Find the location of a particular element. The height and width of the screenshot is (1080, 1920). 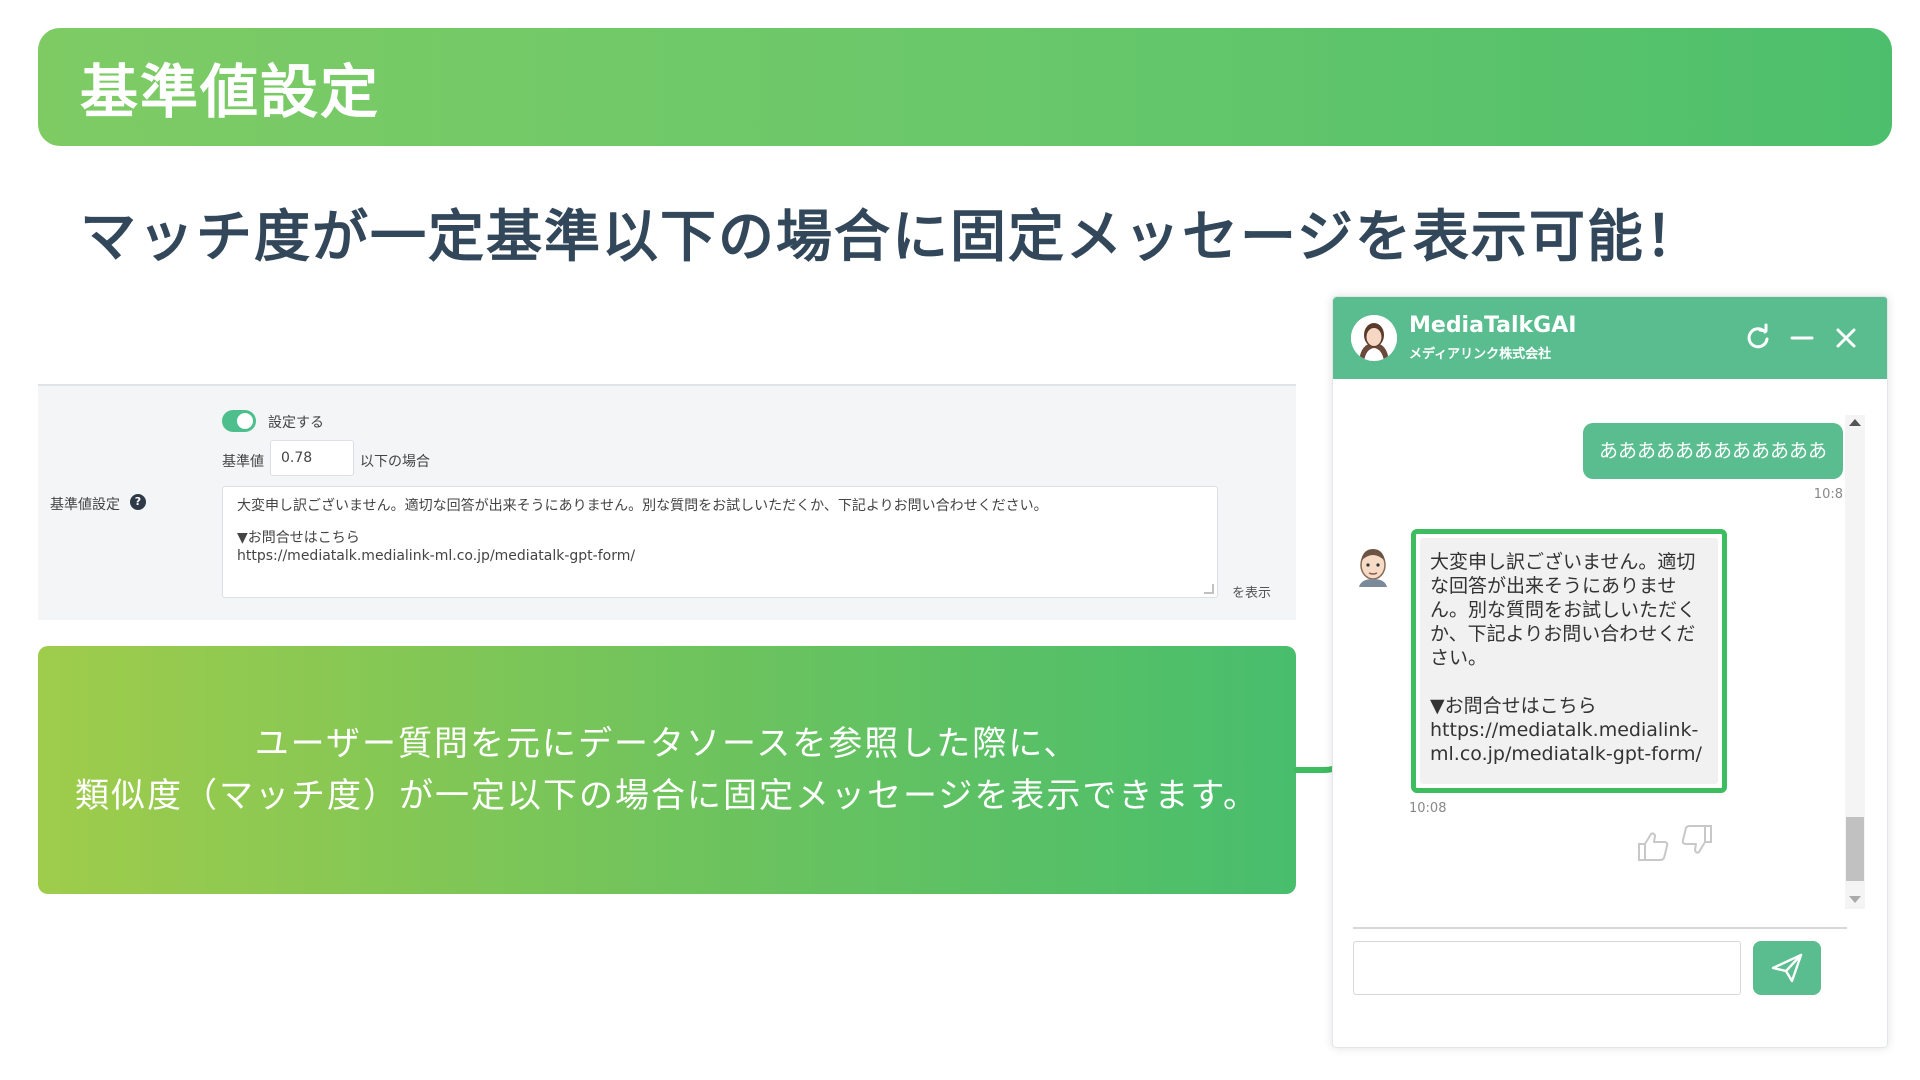

send-icon is located at coordinates (1787, 968).